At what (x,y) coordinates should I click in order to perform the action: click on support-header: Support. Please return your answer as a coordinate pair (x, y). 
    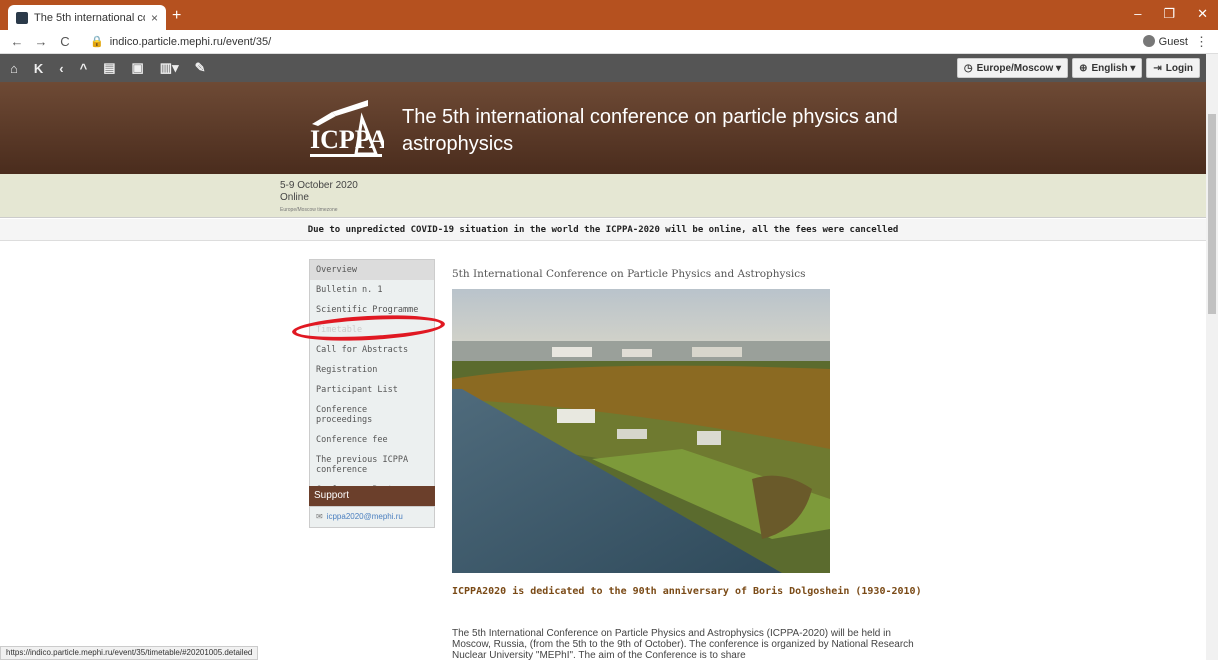
    Looking at the image, I should click on (372, 496).